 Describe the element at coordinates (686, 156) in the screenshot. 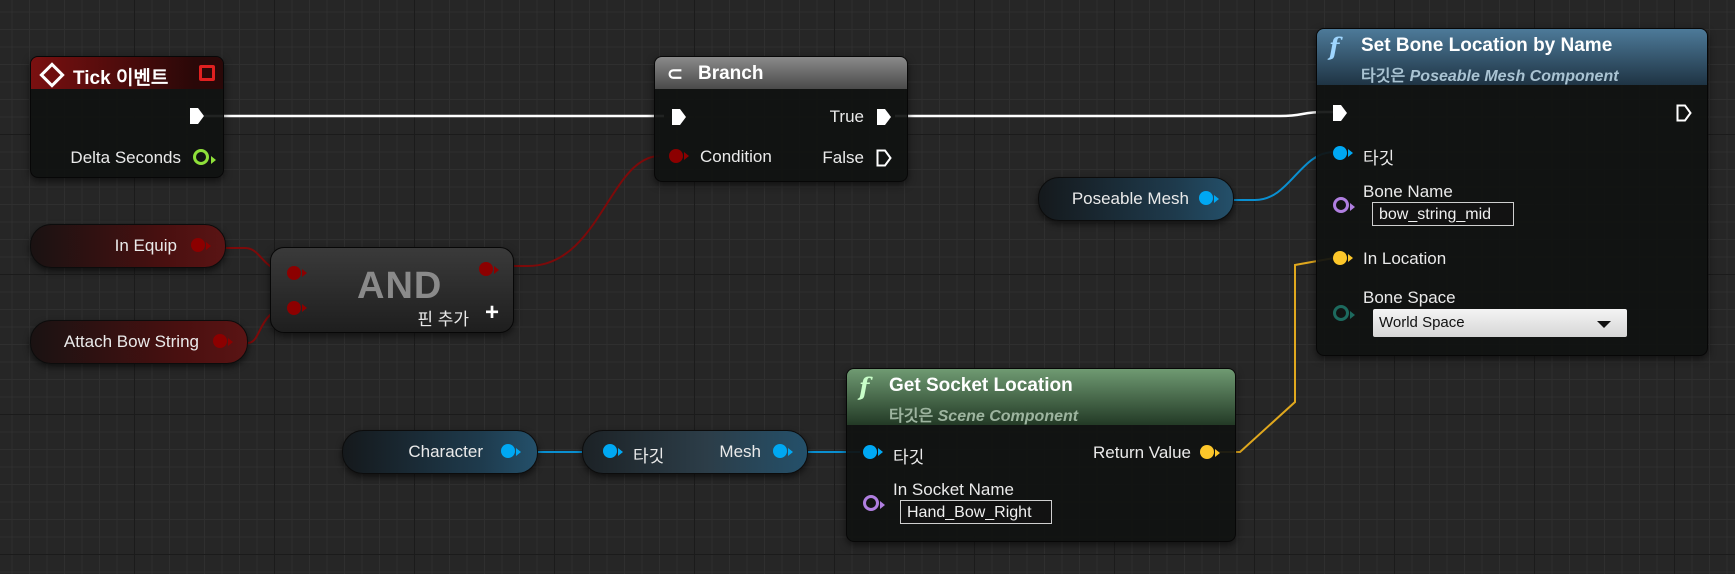

I see `condition-arrow` at that location.